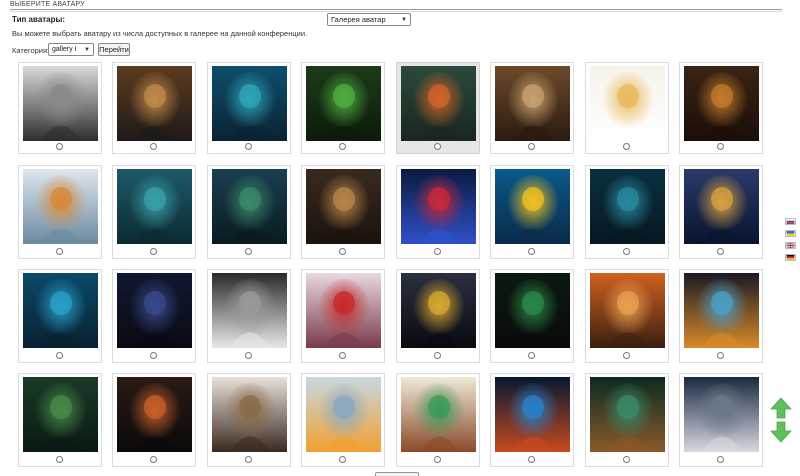 The height and width of the screenshot is (476, 800). What do you see at coordinates (721, 310) in the screenshot?
I see `fish-in-head-avatar` at bounding box center [721, 310].